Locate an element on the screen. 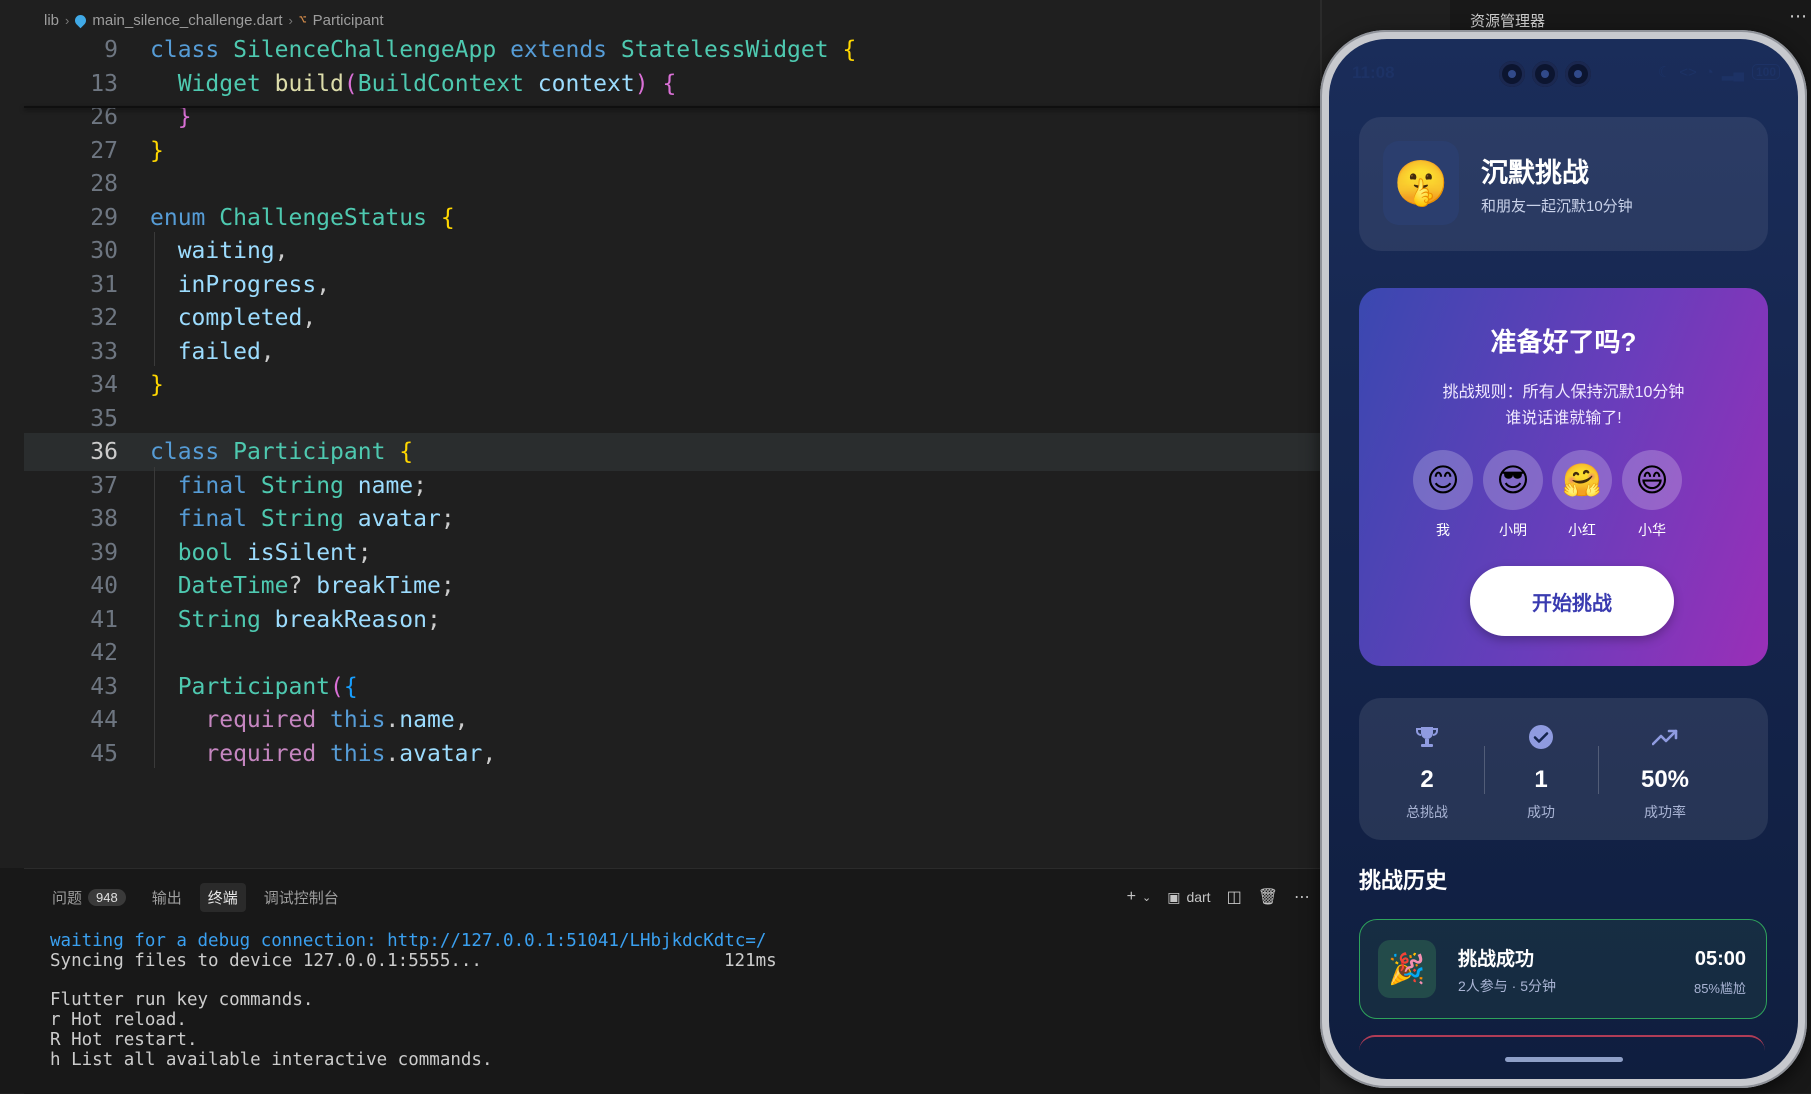  trending-up-icon is located at coordinates (1665, 737).